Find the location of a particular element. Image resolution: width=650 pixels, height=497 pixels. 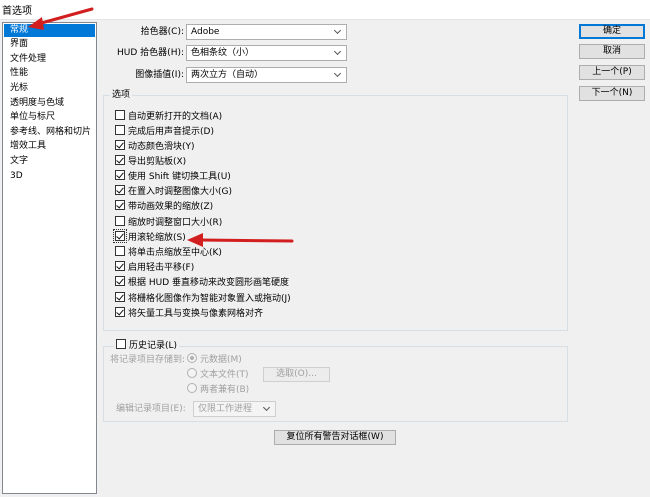

category-item-3d: 3D is located at coordinates (49, 176).